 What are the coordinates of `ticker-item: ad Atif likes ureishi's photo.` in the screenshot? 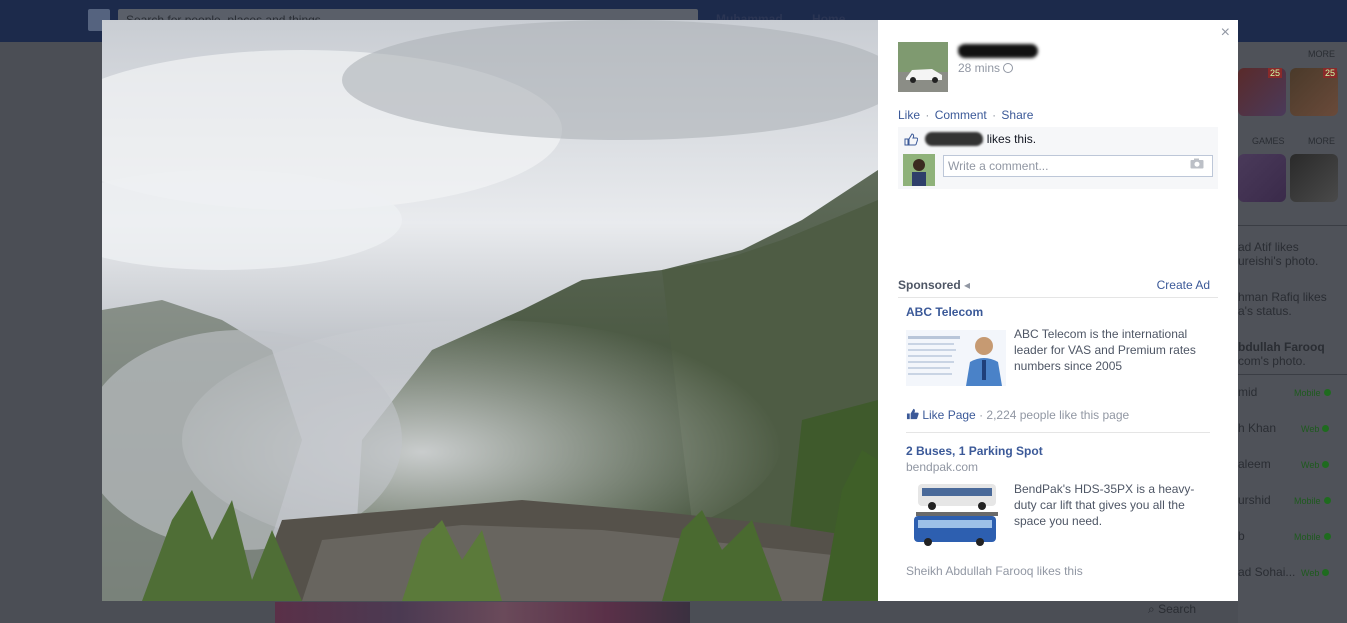 It's located at (1278, 254).